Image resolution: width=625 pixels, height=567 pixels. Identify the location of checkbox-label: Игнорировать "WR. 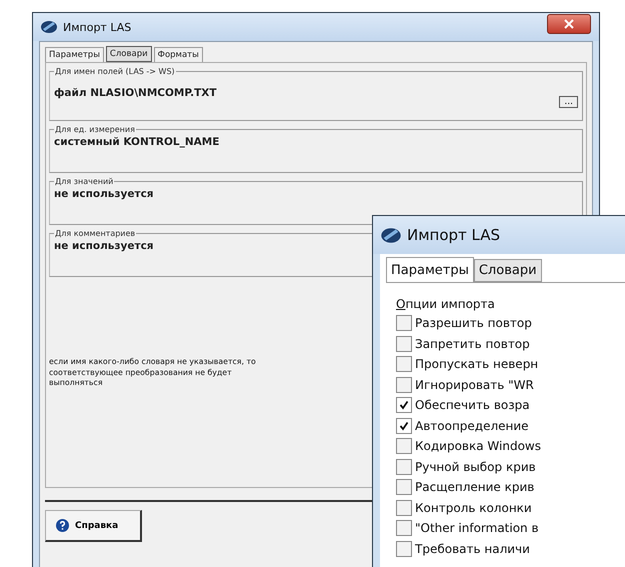
(474, 385).